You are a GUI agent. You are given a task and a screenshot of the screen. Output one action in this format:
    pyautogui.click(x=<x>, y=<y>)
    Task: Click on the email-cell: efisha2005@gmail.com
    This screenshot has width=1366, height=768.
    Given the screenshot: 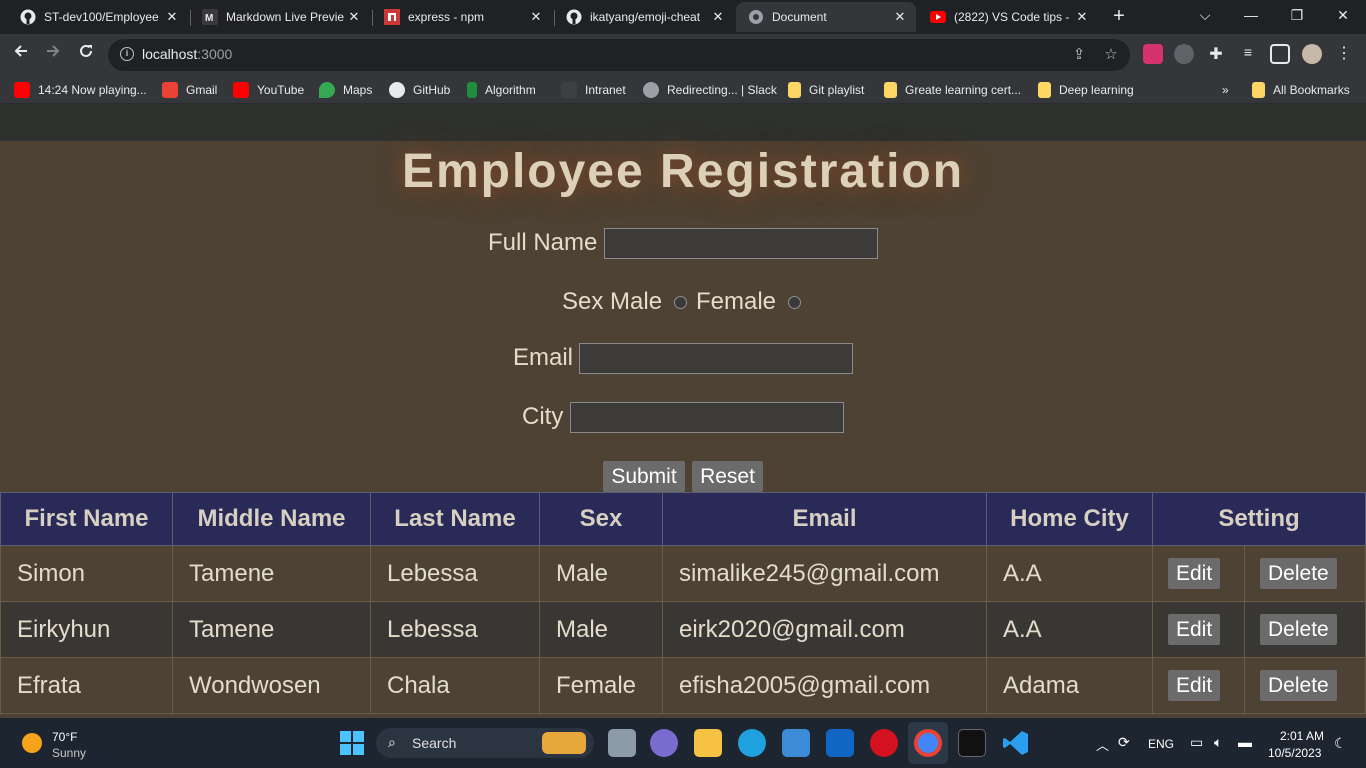 What is the action you would take?
    pyautogui.click(x=824, y=685)
    